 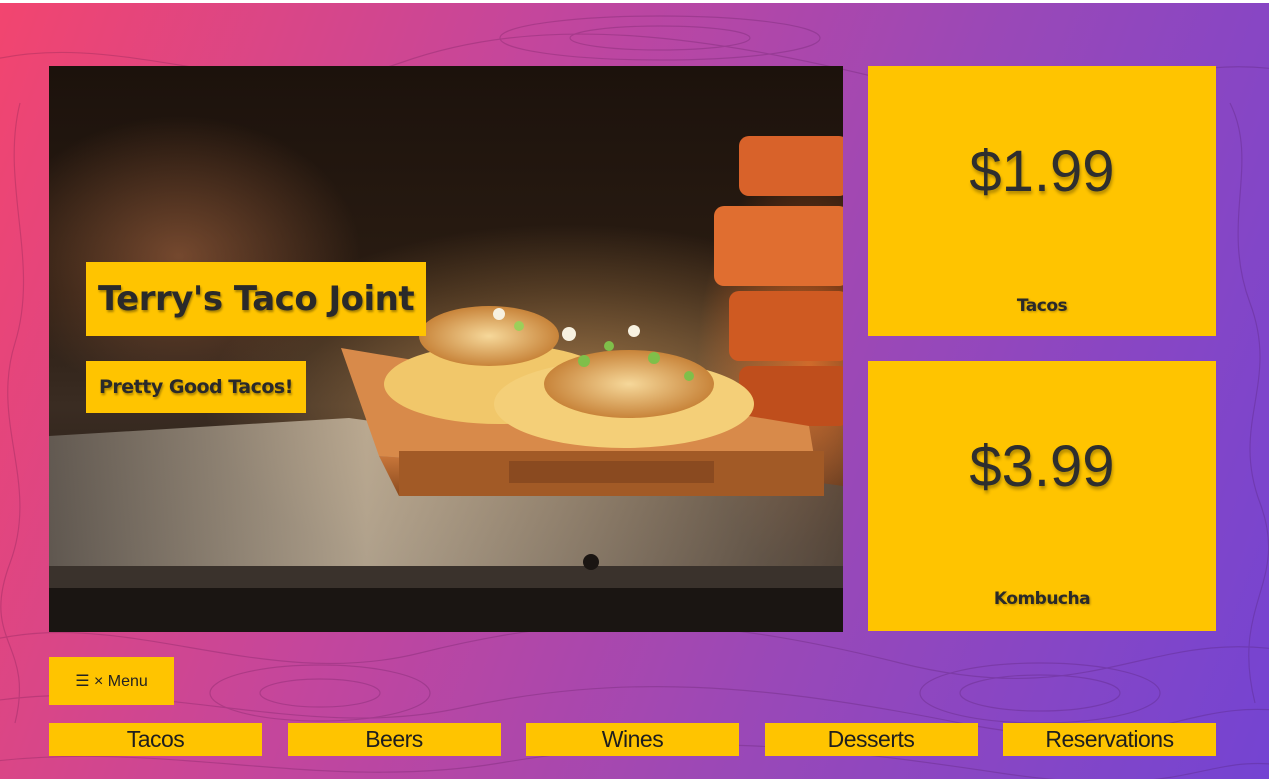 What do you see at coordinates (155, 739) in the screenshot?
I see `nav-link-tacos: Tacos` at bounding box center [155, 739].